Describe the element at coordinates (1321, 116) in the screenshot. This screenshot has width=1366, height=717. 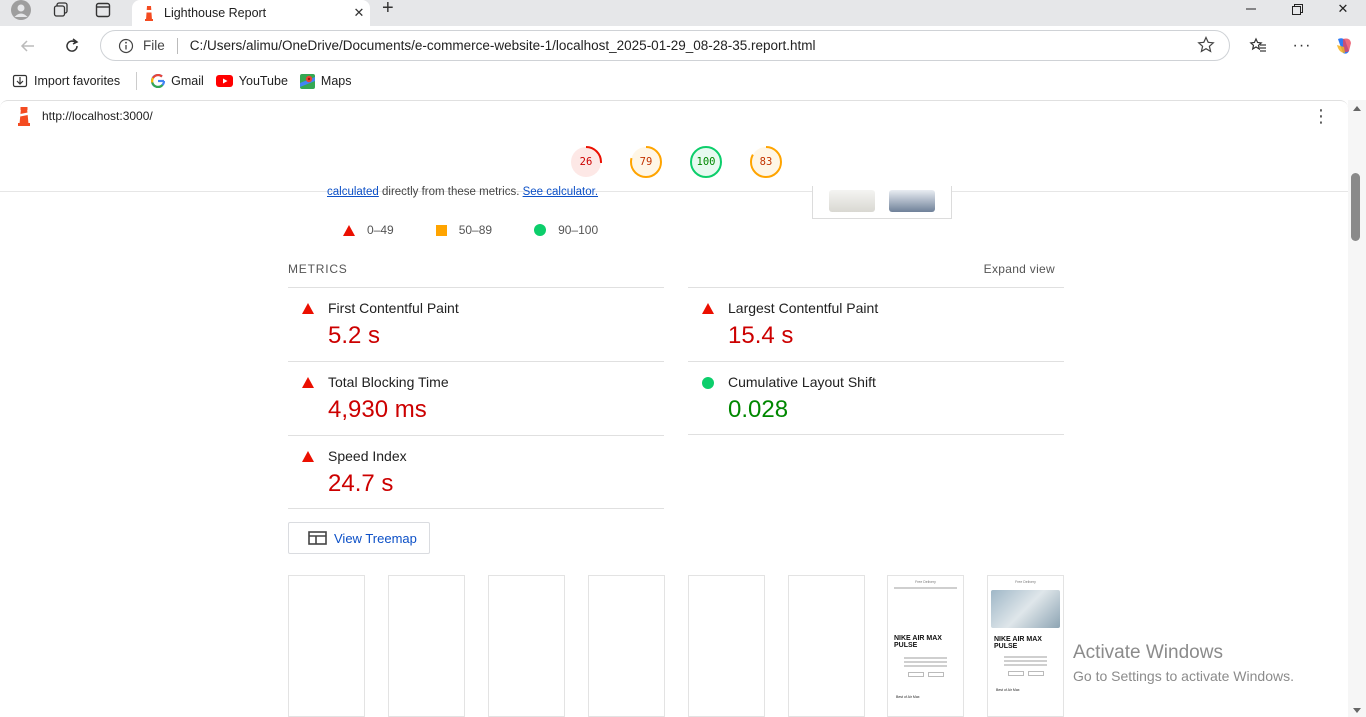
I see `tools-menu-icon: ⋮` at that location.